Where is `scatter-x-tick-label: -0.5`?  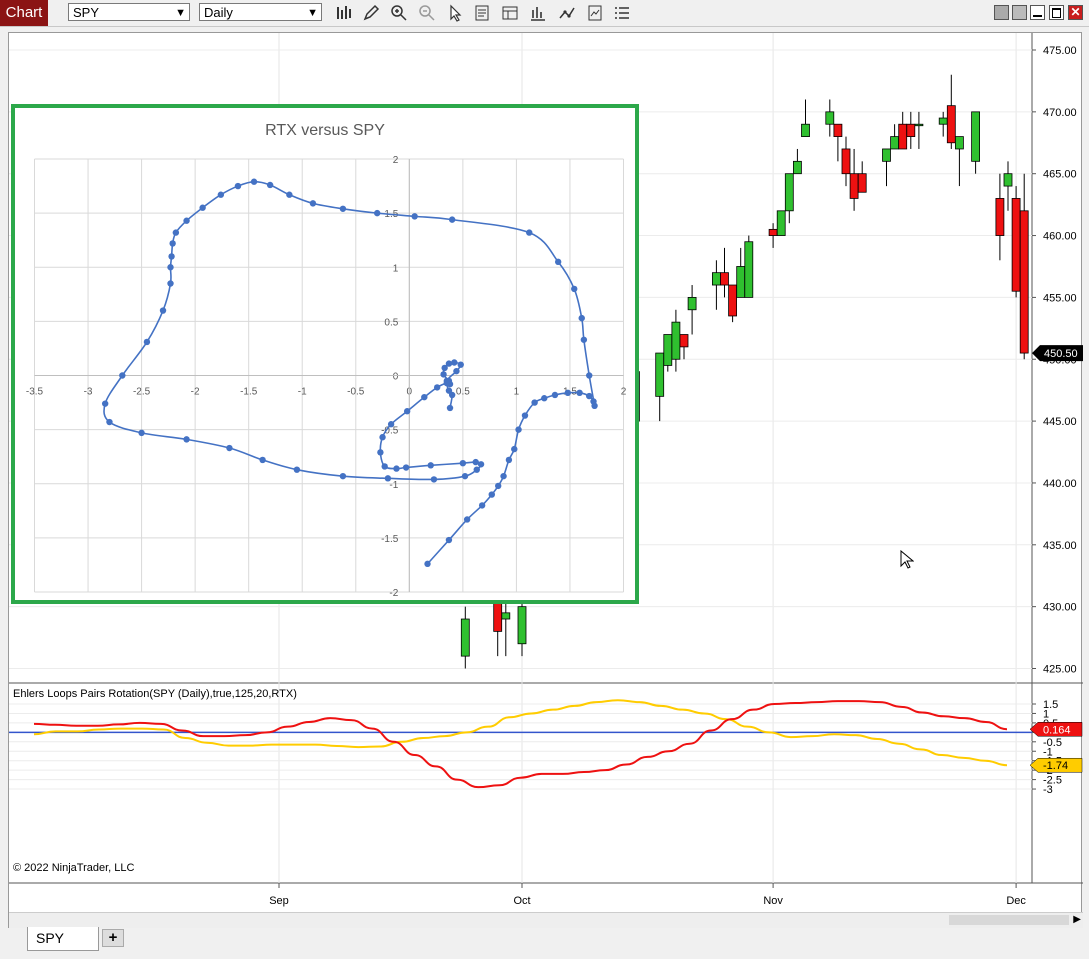
scatter-x-tick-label: -0.5 is located at coordinates (356, 392).